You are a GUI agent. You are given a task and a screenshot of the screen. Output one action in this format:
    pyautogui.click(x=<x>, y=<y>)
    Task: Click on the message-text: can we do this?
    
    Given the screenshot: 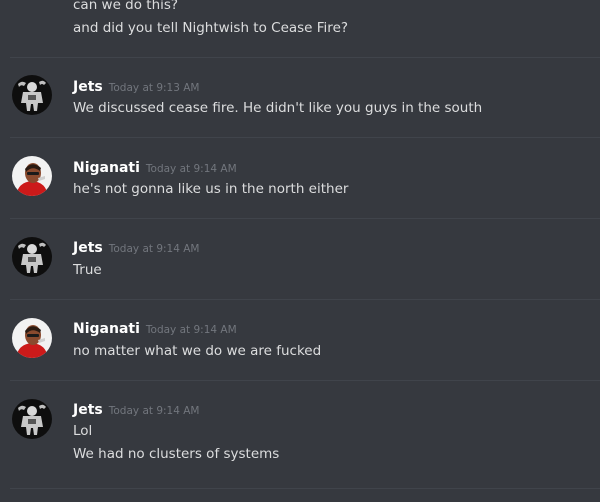 What is the action you would take?
    pyautogui.click(x=126, y=6)
    